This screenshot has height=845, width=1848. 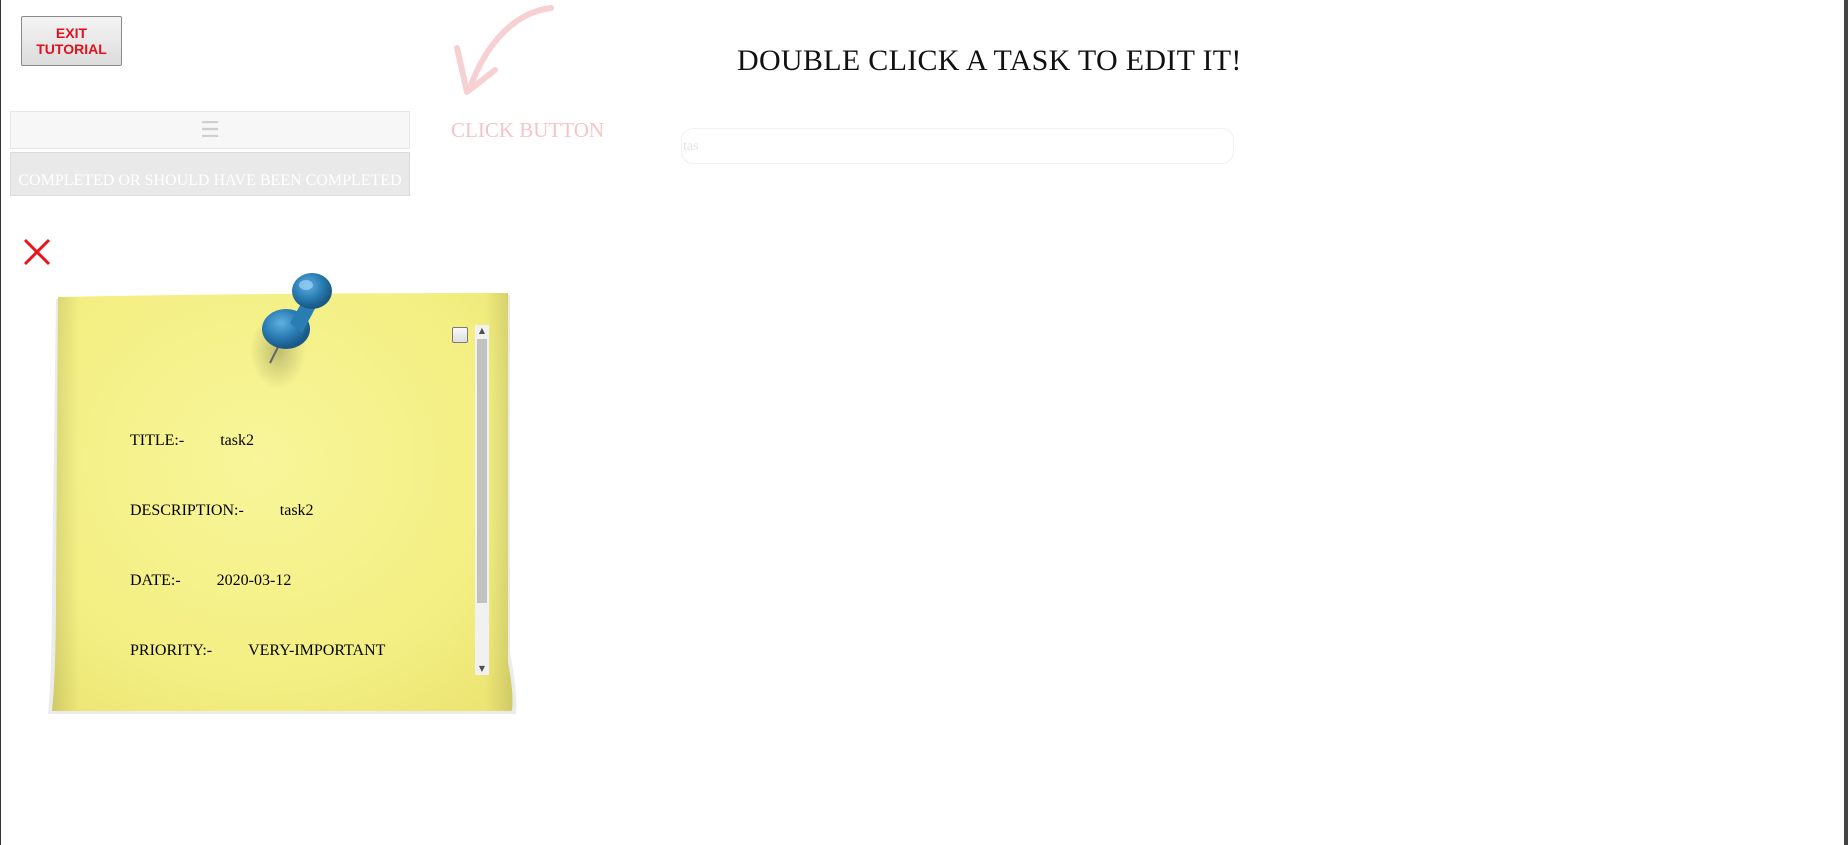 What do you see at coordinates (171, 650) in the screenshot?
I see `field-label: PRIORITY:-` at bounding box center [171, 650].